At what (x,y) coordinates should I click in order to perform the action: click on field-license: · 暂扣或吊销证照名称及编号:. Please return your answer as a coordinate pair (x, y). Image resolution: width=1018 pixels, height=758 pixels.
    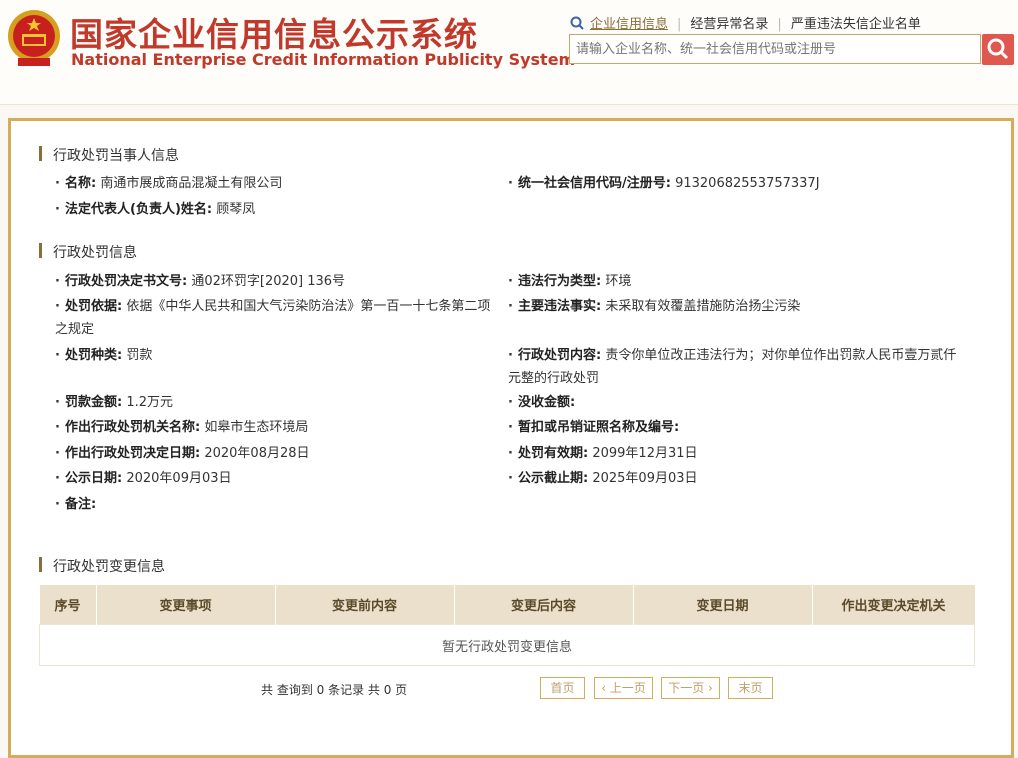
    Looking at the image, I should click on (594, 427).